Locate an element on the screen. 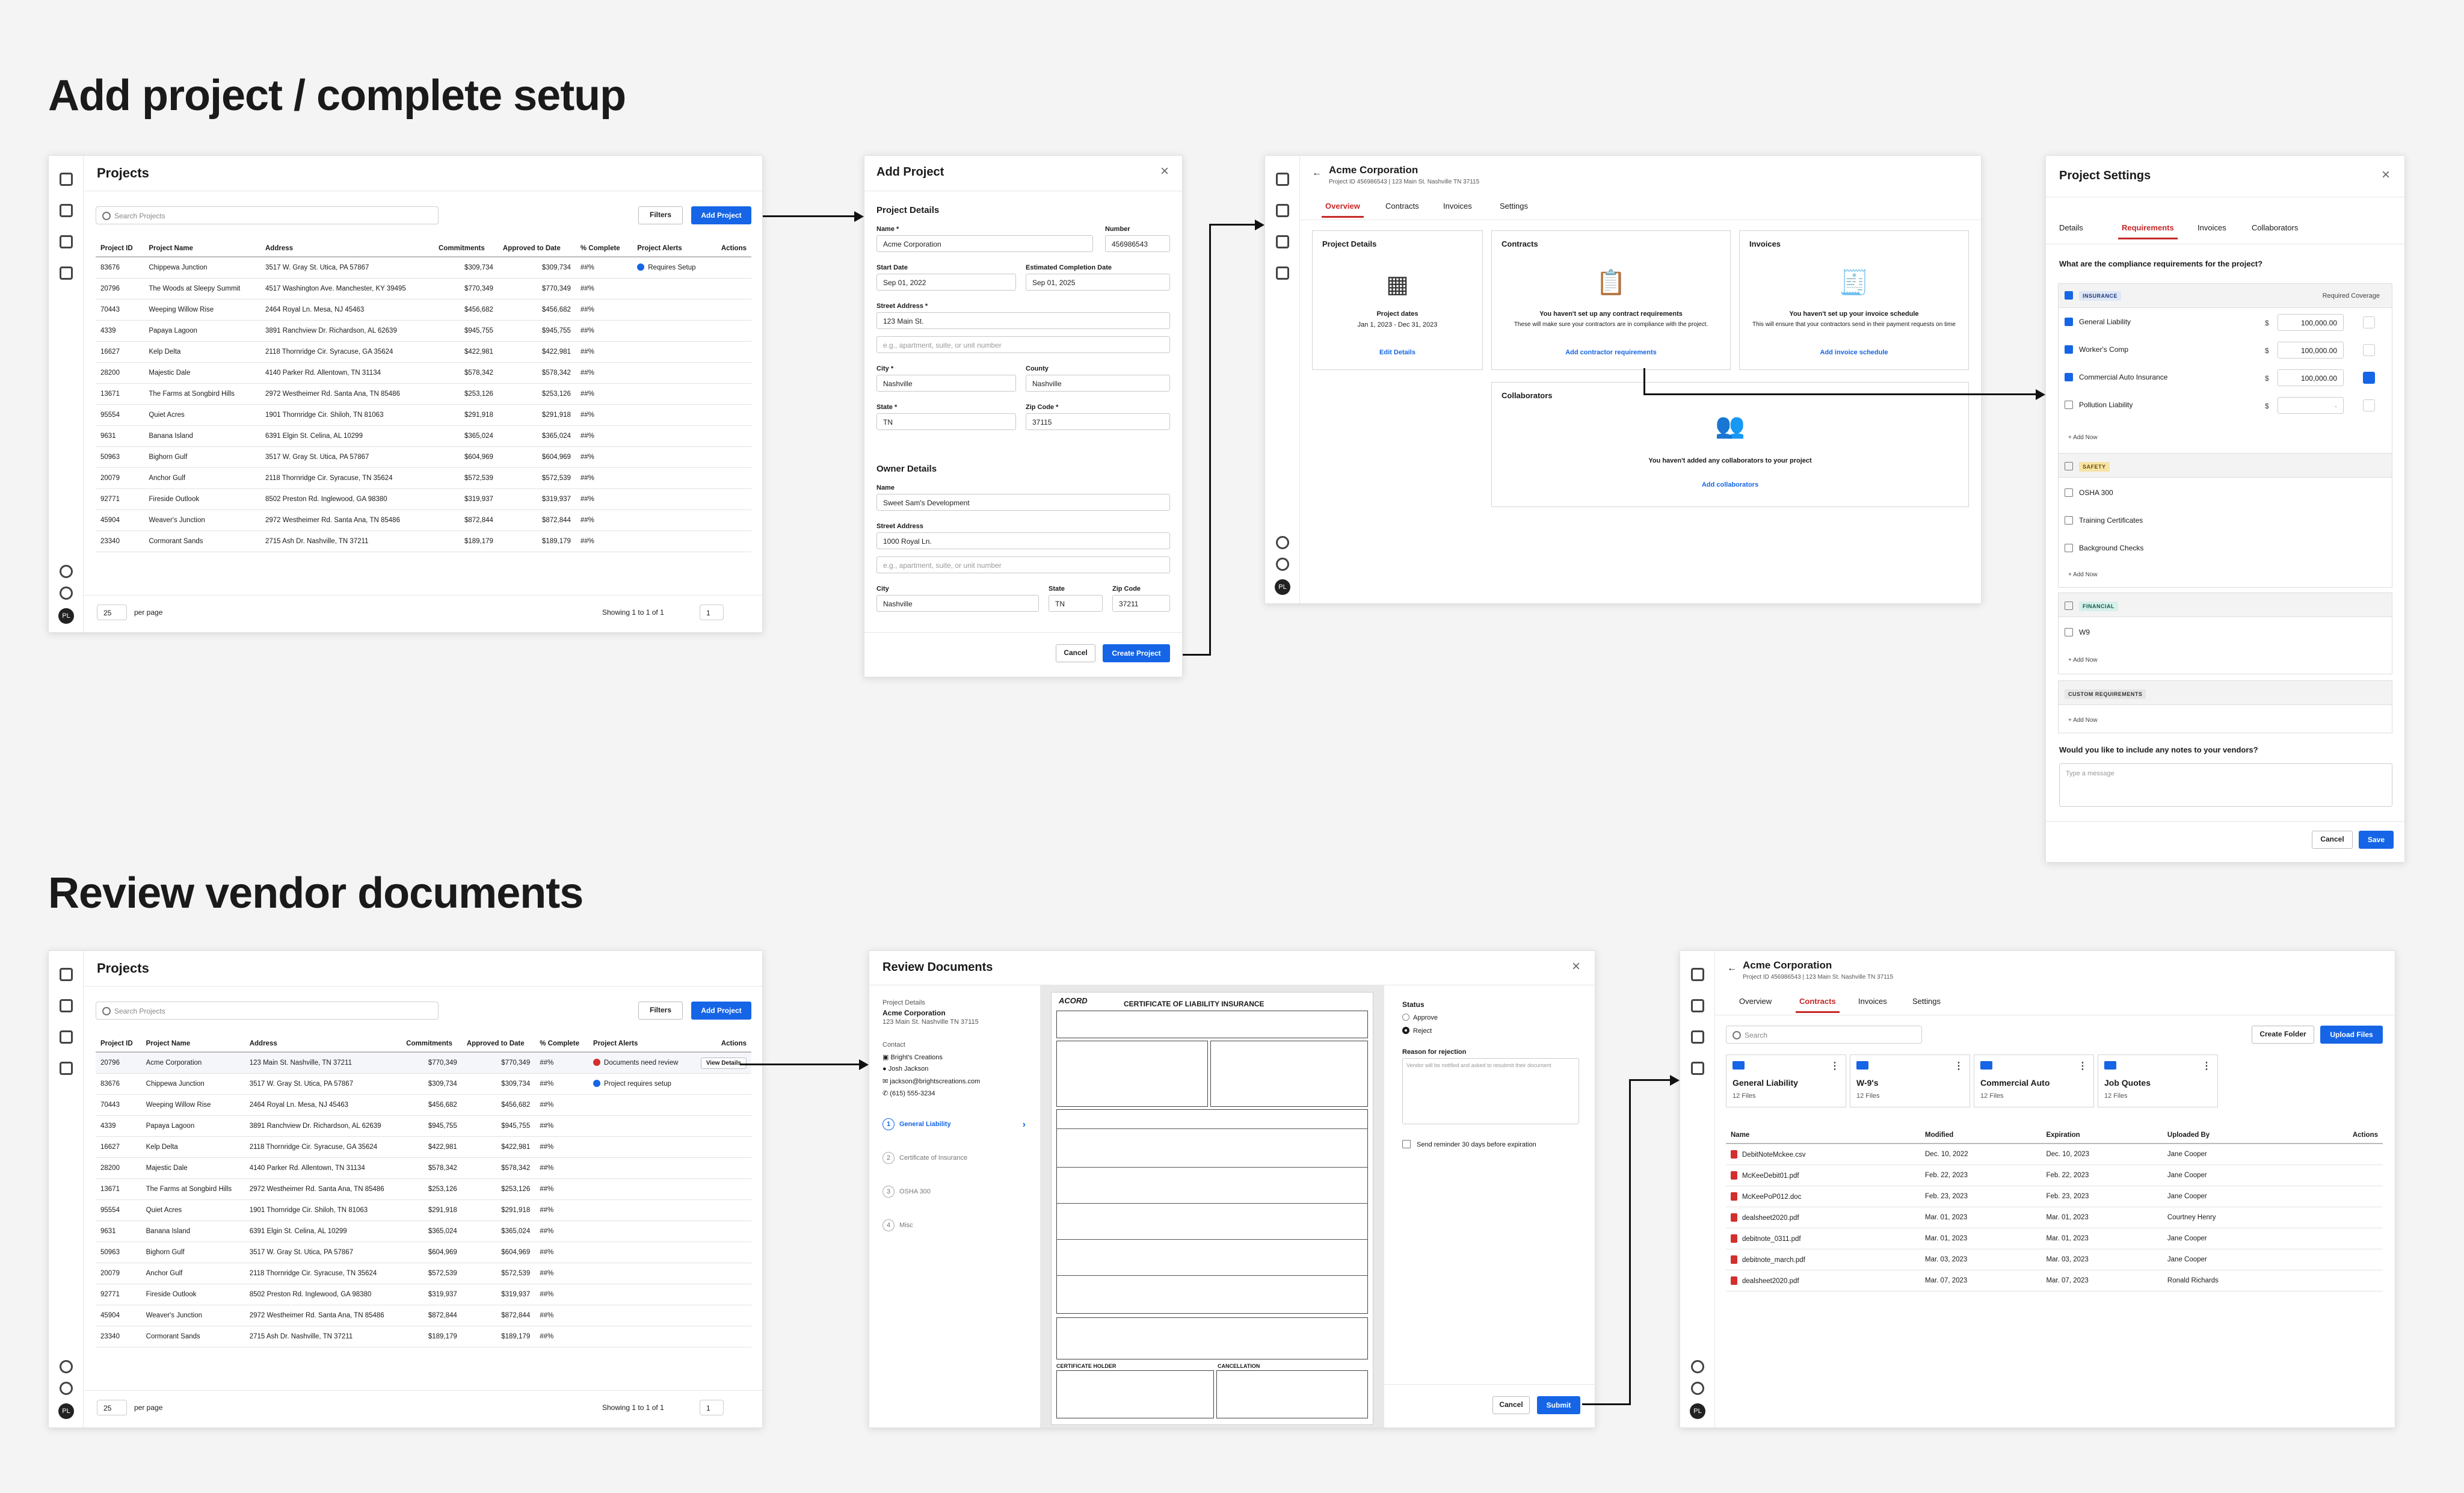 This screenshot has height=1493, width=2464. column-header: Expiration is located at coordinates (2102, 1135).